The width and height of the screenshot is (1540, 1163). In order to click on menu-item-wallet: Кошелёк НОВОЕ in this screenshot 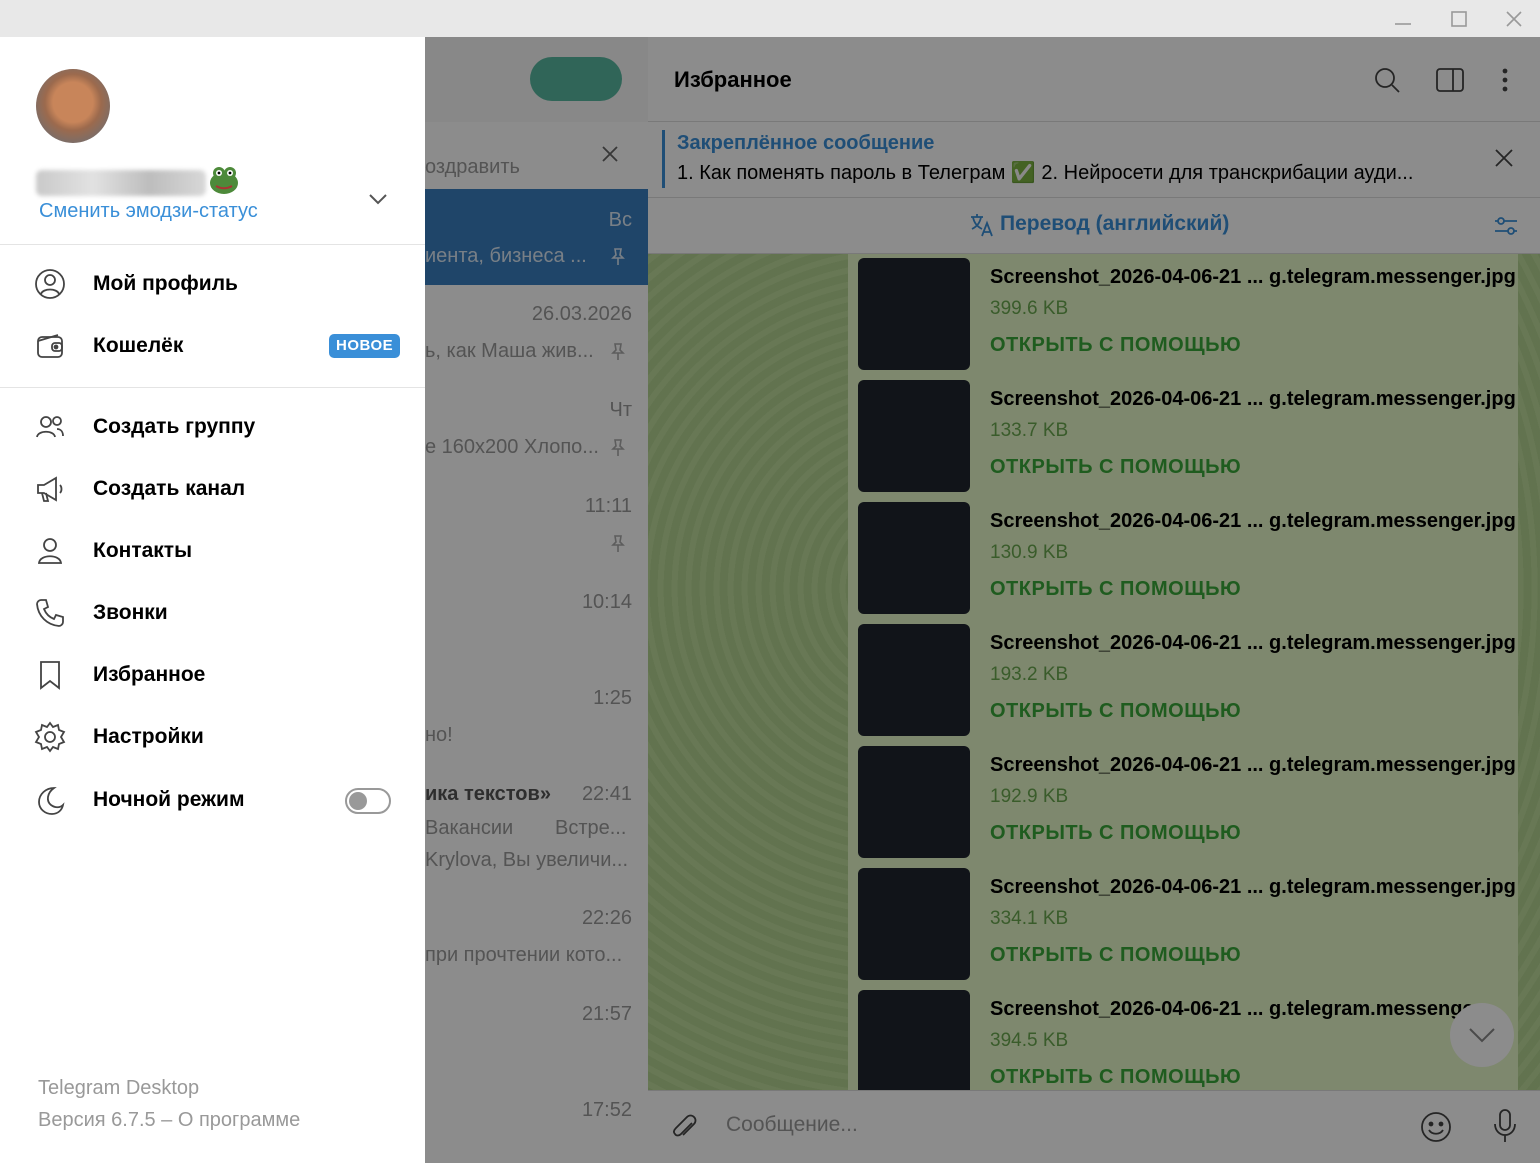, I will do `click(212, 347)`.